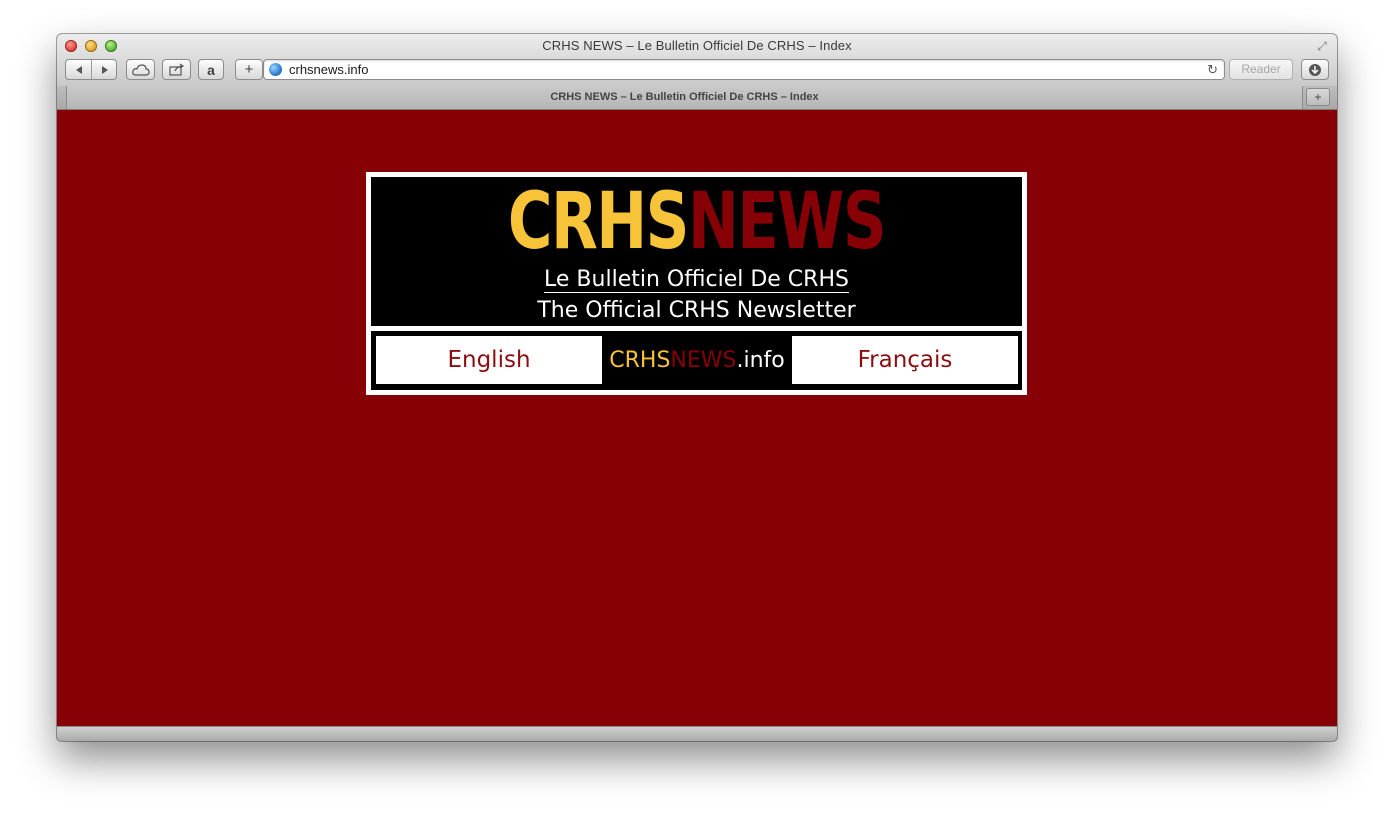  Describe the element at coordinates (1261, 69) in the screenshot. I see `reader-button: Reader` at that location.